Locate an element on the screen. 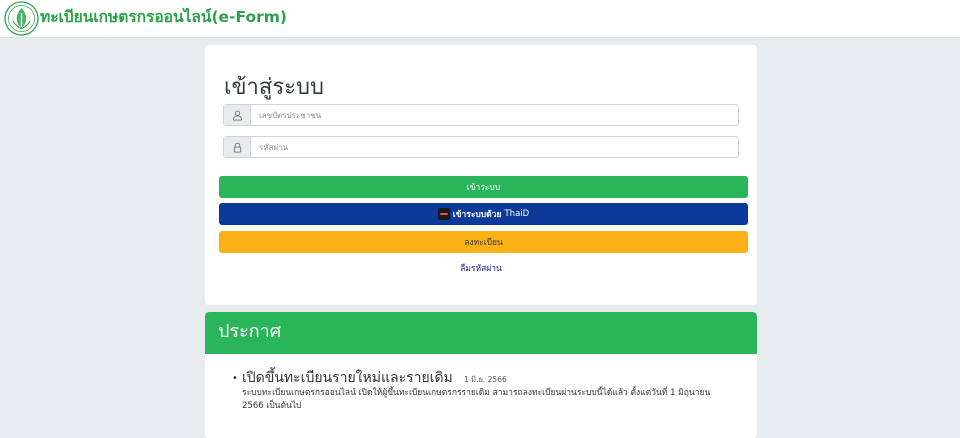 The width and height of the screenshot is (960, 438). username-input-group is located at coordinates (481, 115).